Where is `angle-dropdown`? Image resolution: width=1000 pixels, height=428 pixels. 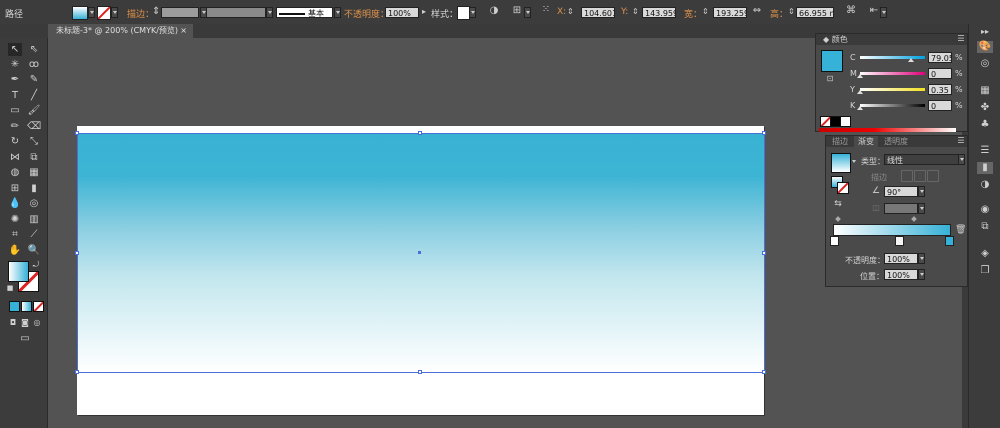 angle-dropdown is located at coordinates (921, 191).